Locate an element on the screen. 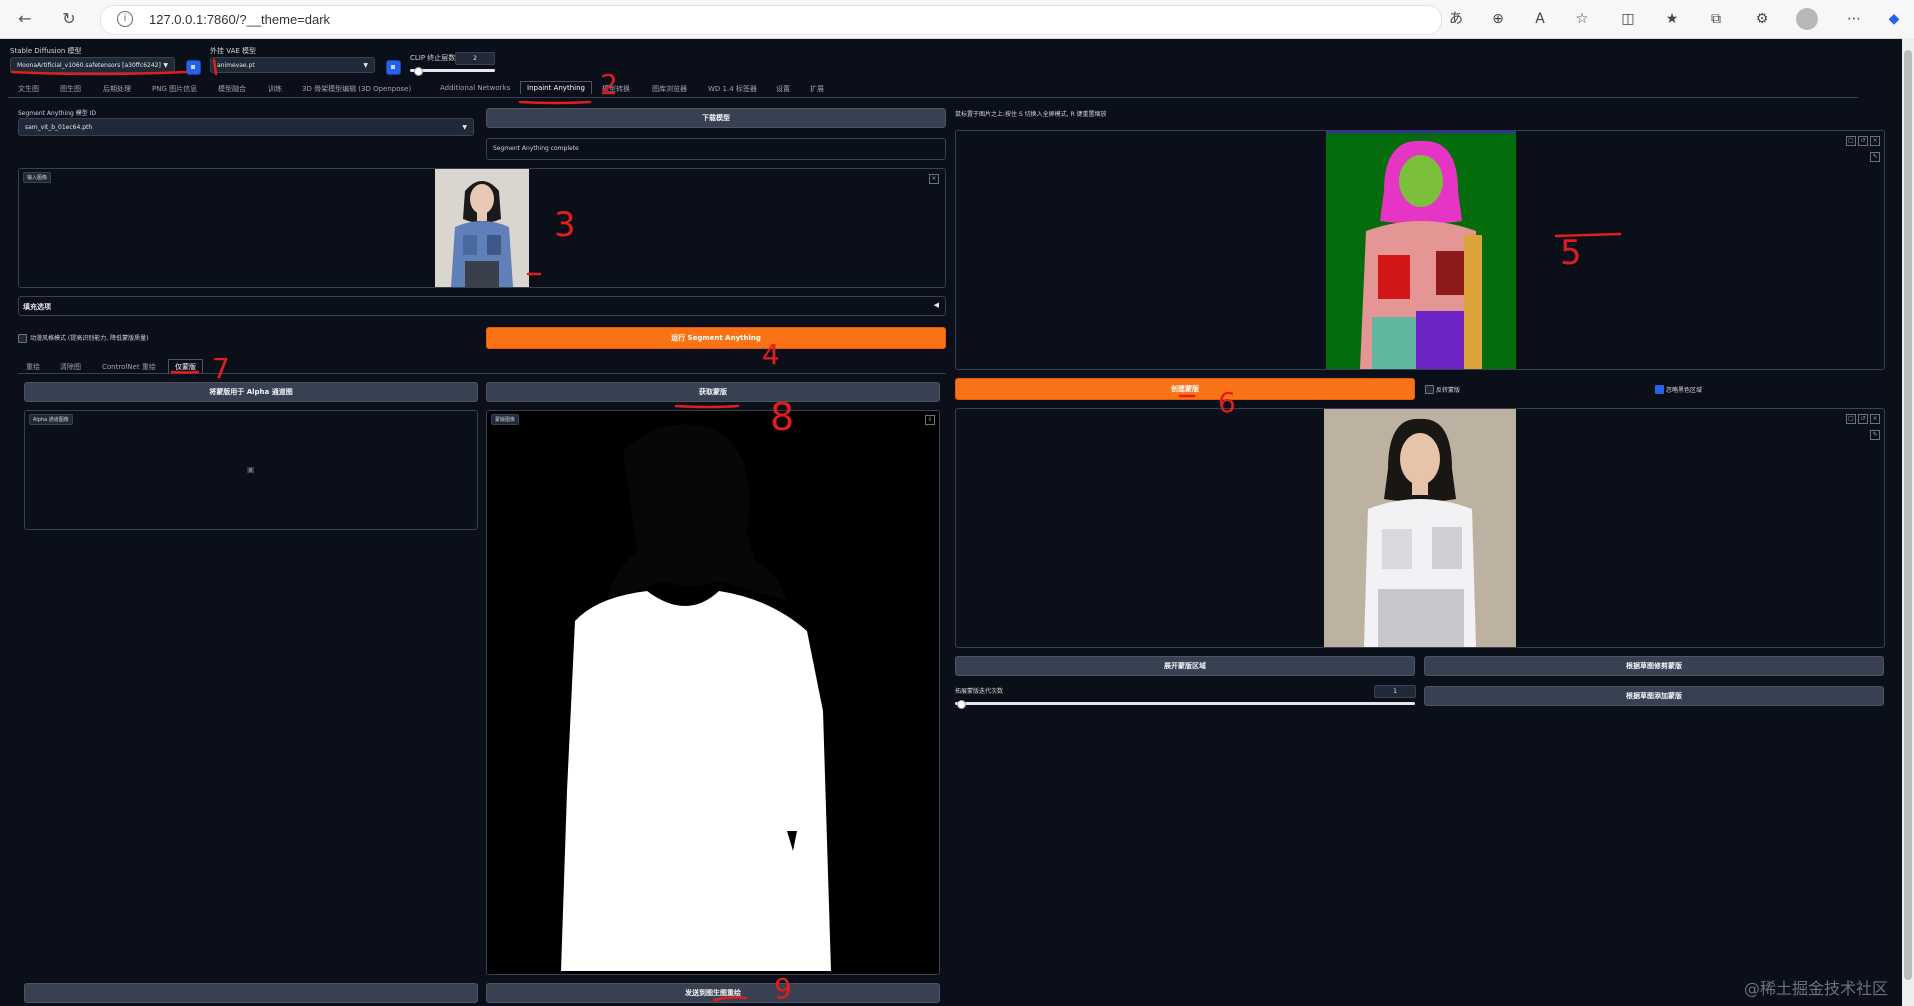 The height and width of the screenshot is (1006, 1914). input-image-panel: 输入图像 × is located at coordinates (482, 228).